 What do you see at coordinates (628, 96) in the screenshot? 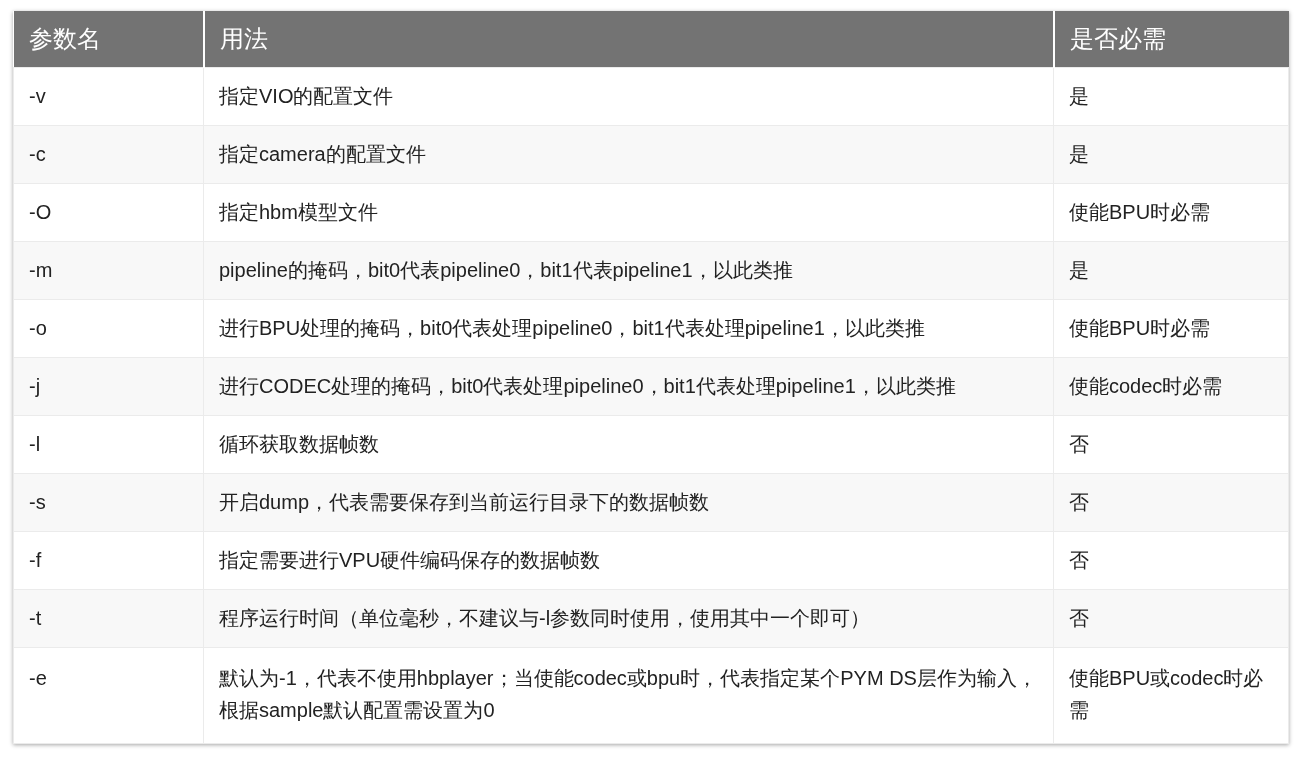
I see `table-cell: 指定VIO的配置文件` at bounding box center [628, 96].